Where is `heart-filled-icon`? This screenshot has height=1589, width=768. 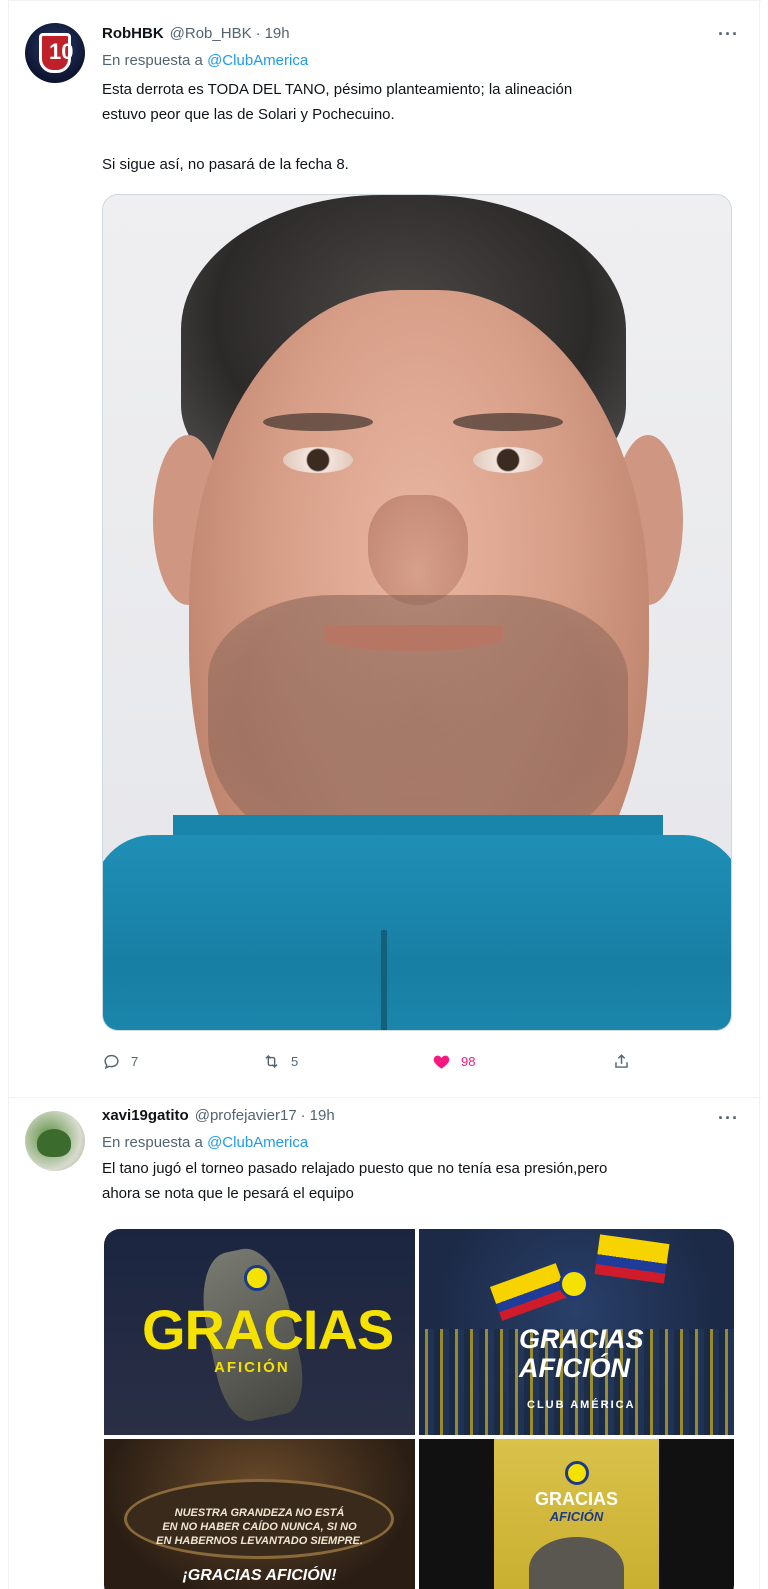 heart-filled-icon is located at coordinates (441, 1062).